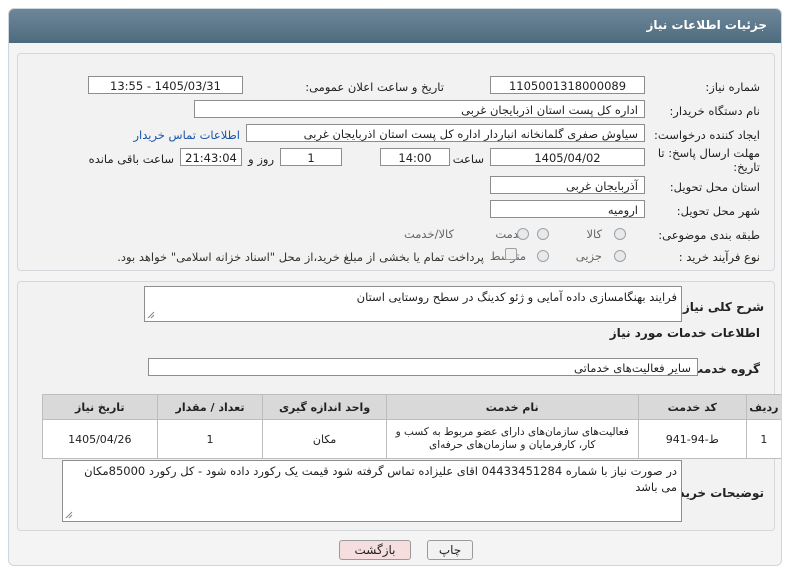 The width and height of the screenshot is (788, 574). Describe the element at coordinates (415, 157) in the screenshot. I see `deadline-time-field: 14:00` at that location.